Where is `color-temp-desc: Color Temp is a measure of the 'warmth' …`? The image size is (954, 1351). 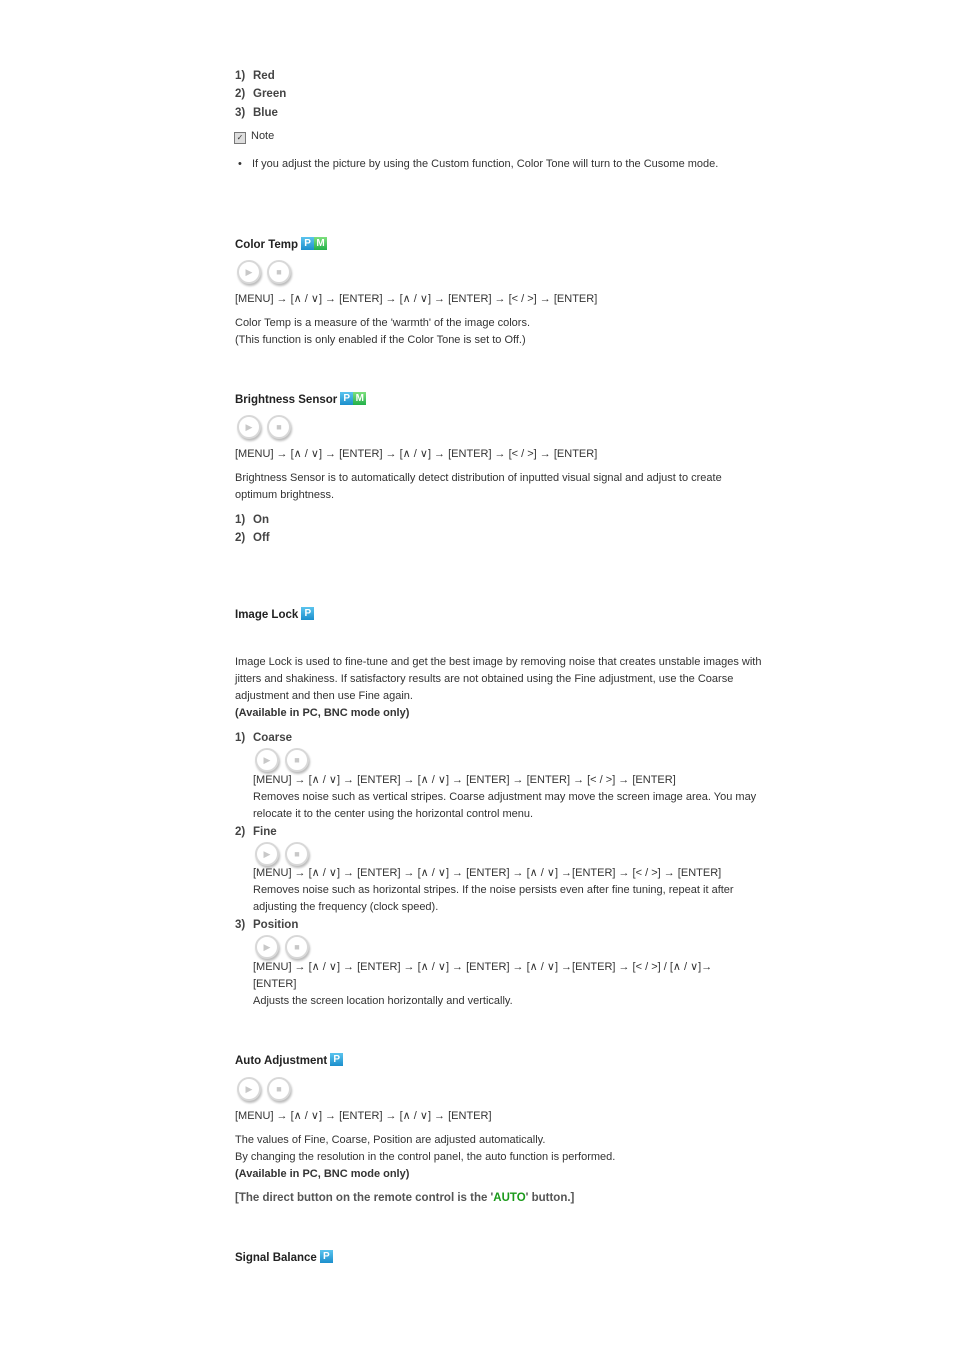
color-temp-desc: Color Temp is a measure of the 'warmth' … is located at coordinates (383, 331).